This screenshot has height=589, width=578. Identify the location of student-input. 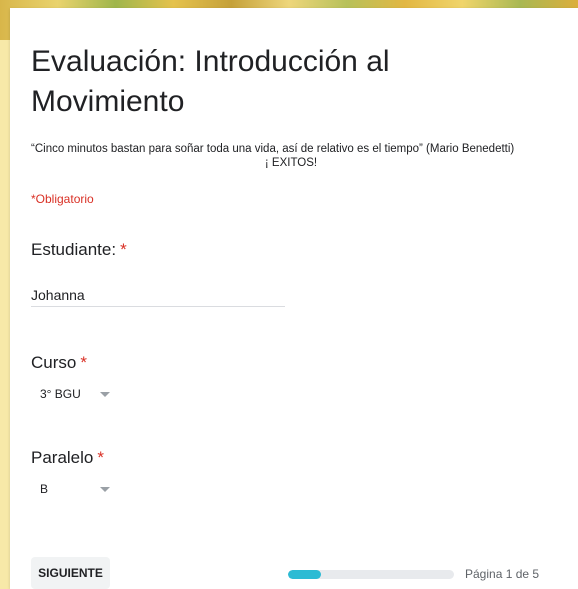
(158, 295).